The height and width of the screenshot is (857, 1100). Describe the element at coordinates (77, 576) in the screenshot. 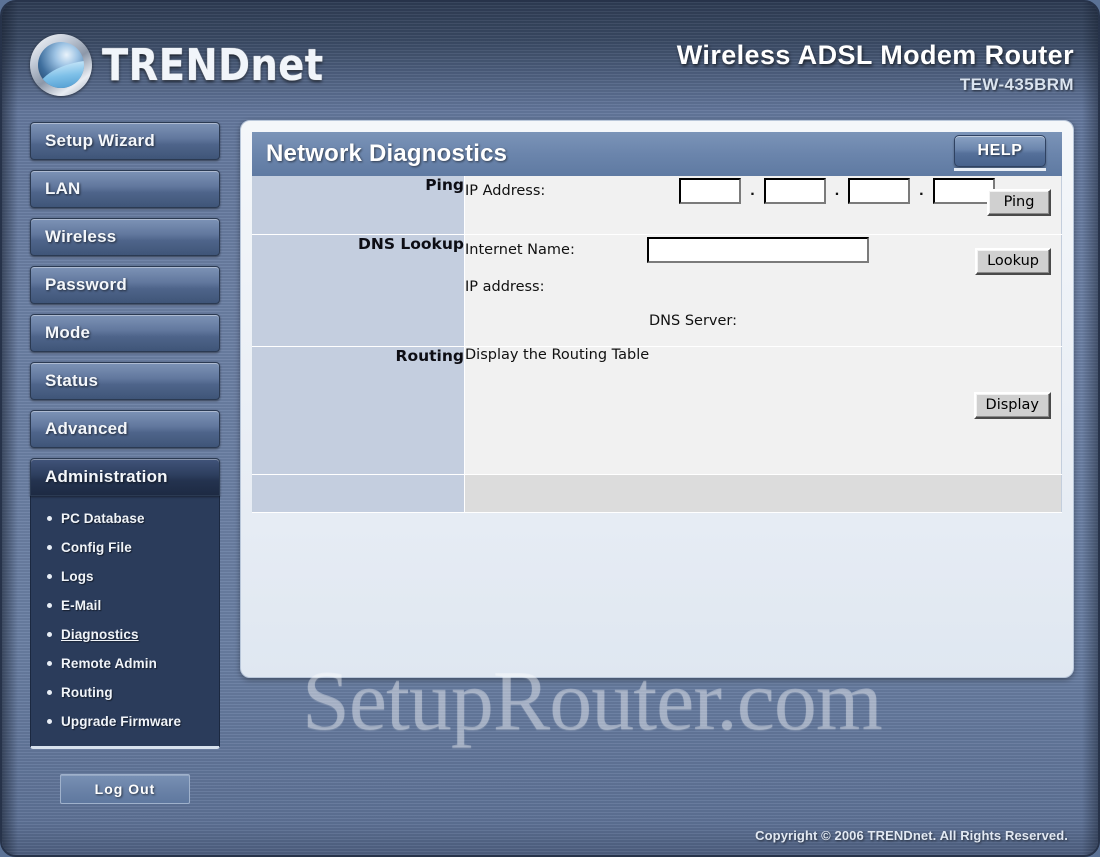

I see `submenu-item-label: Logs` at that location.